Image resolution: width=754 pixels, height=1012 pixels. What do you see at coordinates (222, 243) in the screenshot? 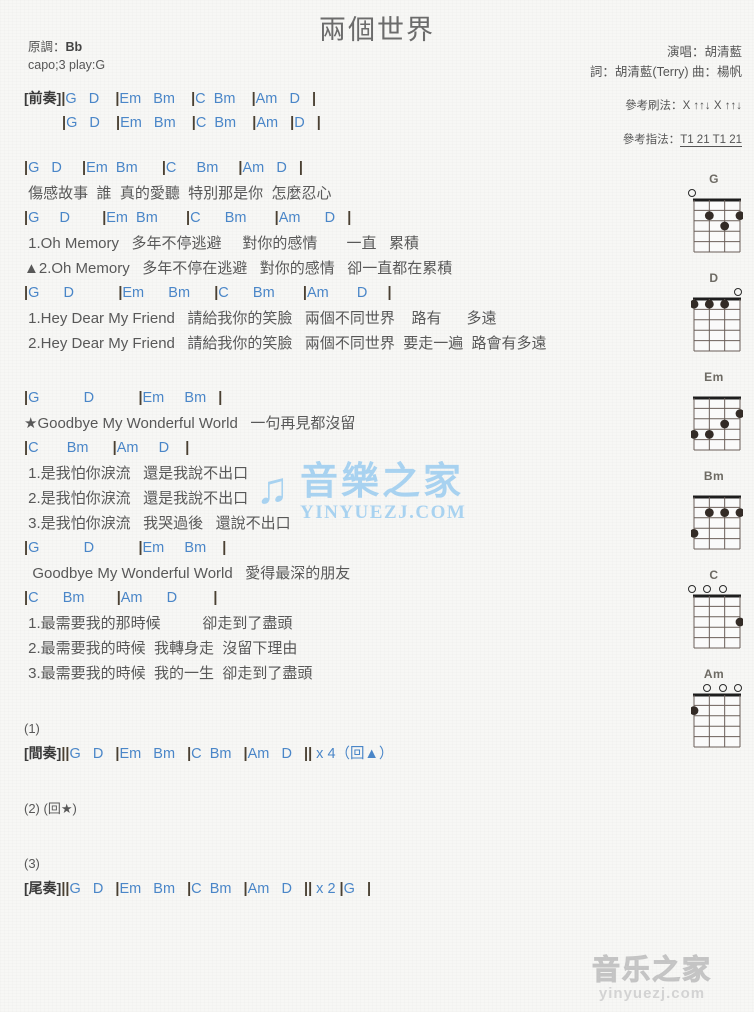
I see `lyric-text: 1.Oh Memory 多年不停逃避 對你的感情 一直 累積` at bounding box center [222, 243].